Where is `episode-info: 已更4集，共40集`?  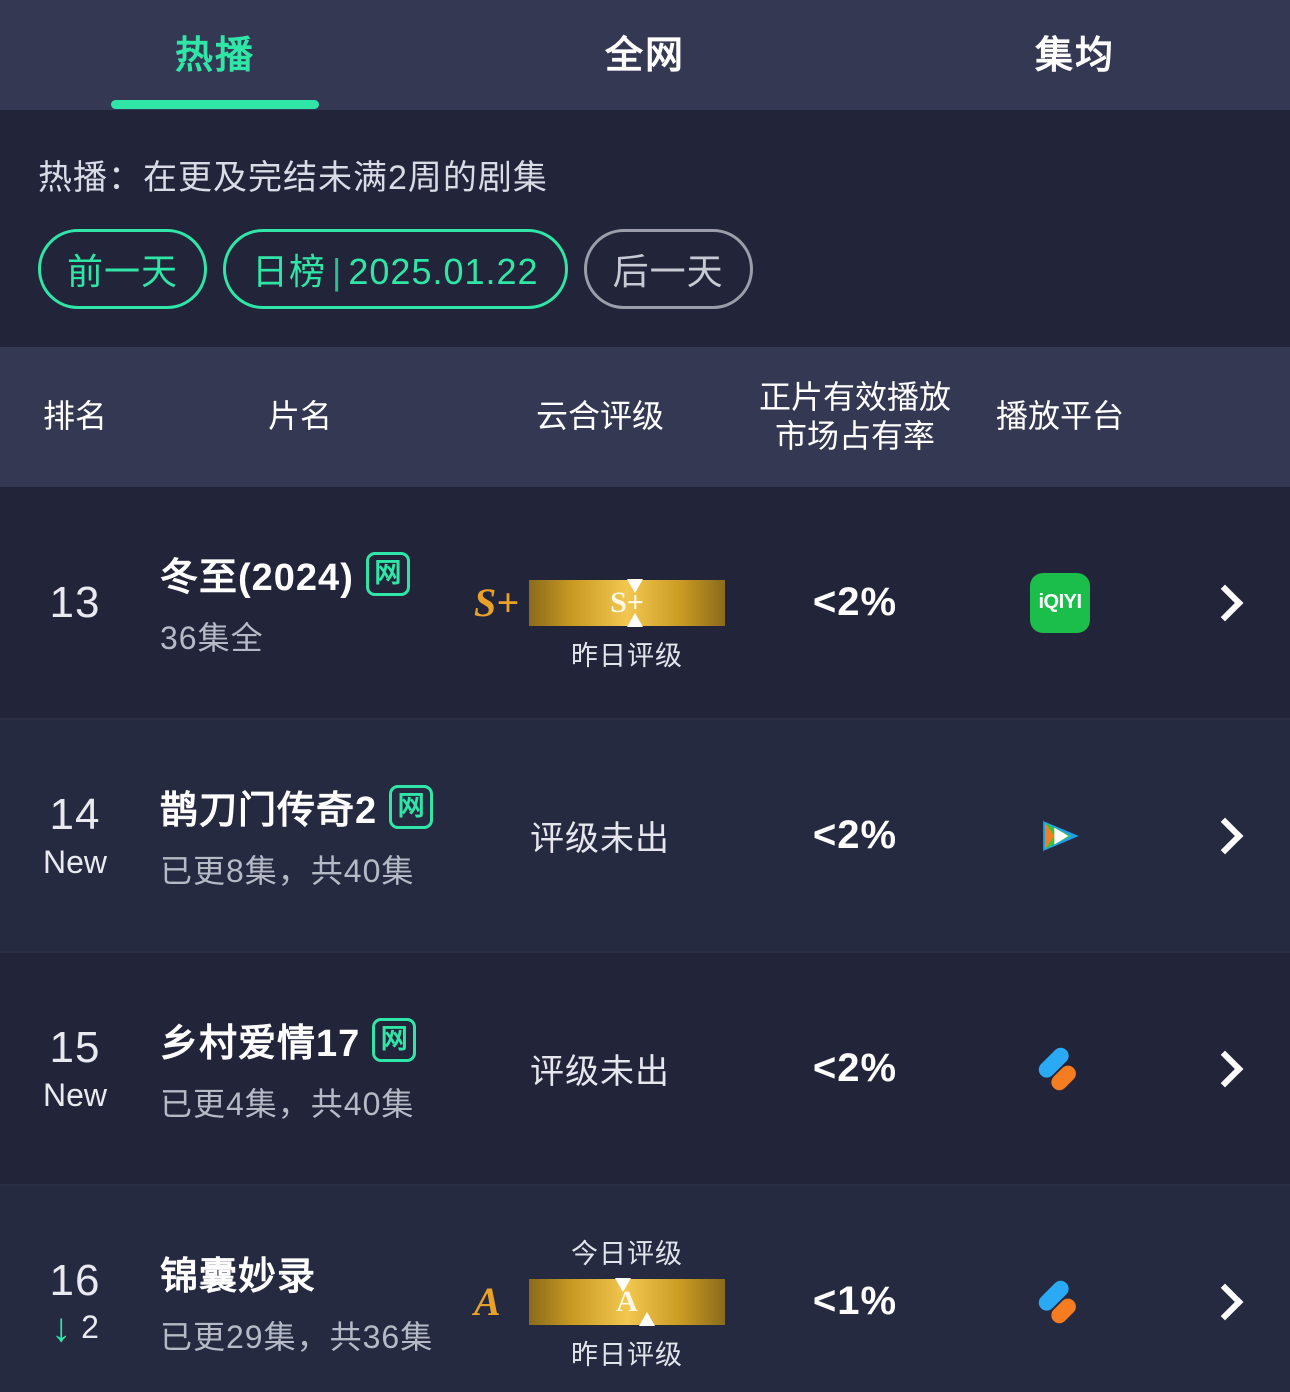 episode-info: 已更4集，共40集 is located at coordinates (287, 1104).